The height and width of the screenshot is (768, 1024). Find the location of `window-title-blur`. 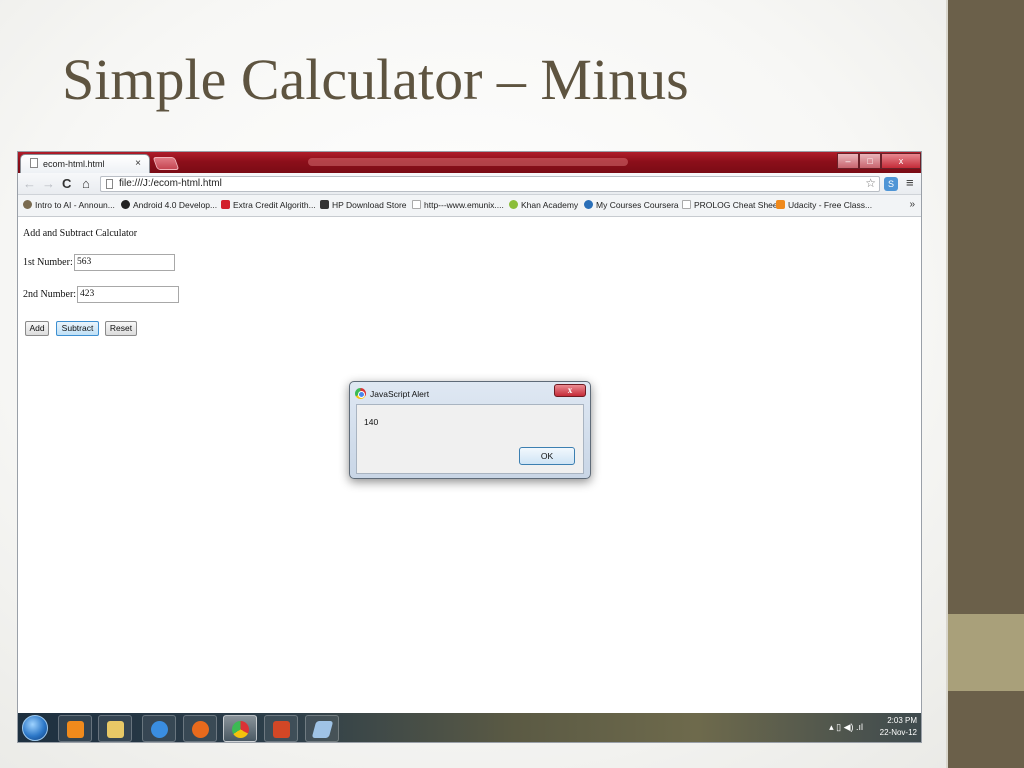

window-title-blur is located at coordinates (468, 162).